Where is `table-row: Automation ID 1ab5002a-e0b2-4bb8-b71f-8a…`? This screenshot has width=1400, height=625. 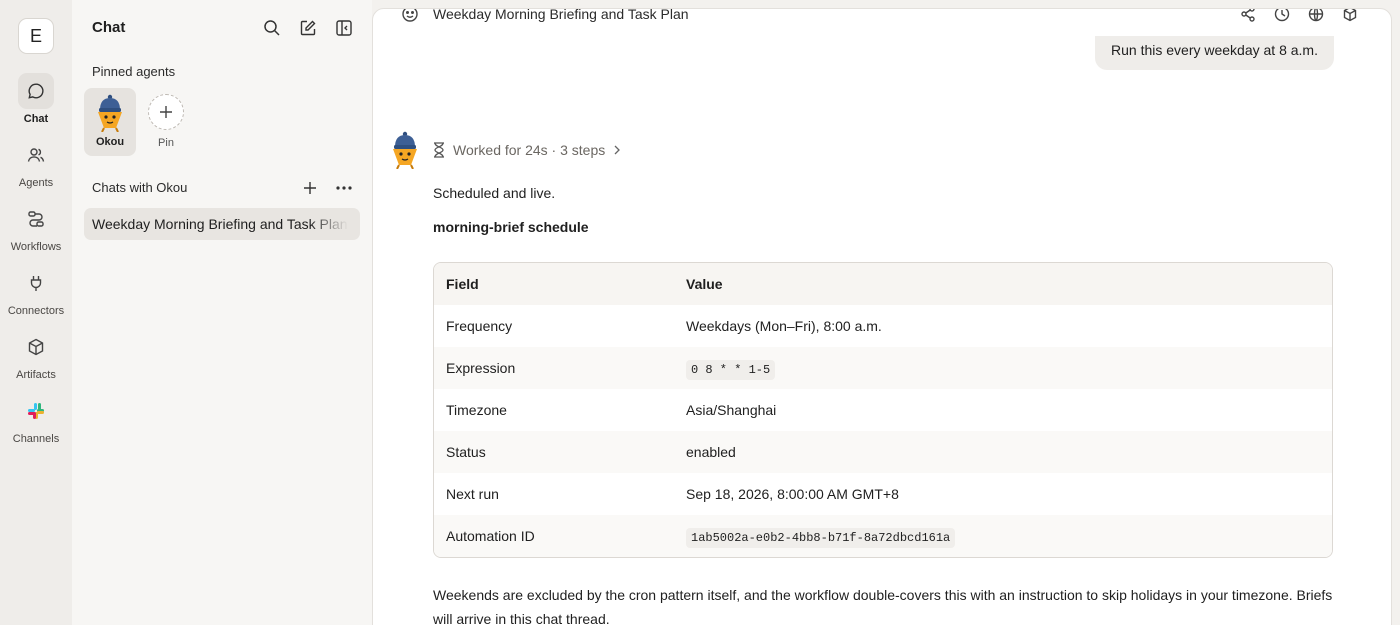 table-row: Automation ID 1ab5002a-e0b2-4bb8-b71f-8a… is located at coordinates (883, 536).